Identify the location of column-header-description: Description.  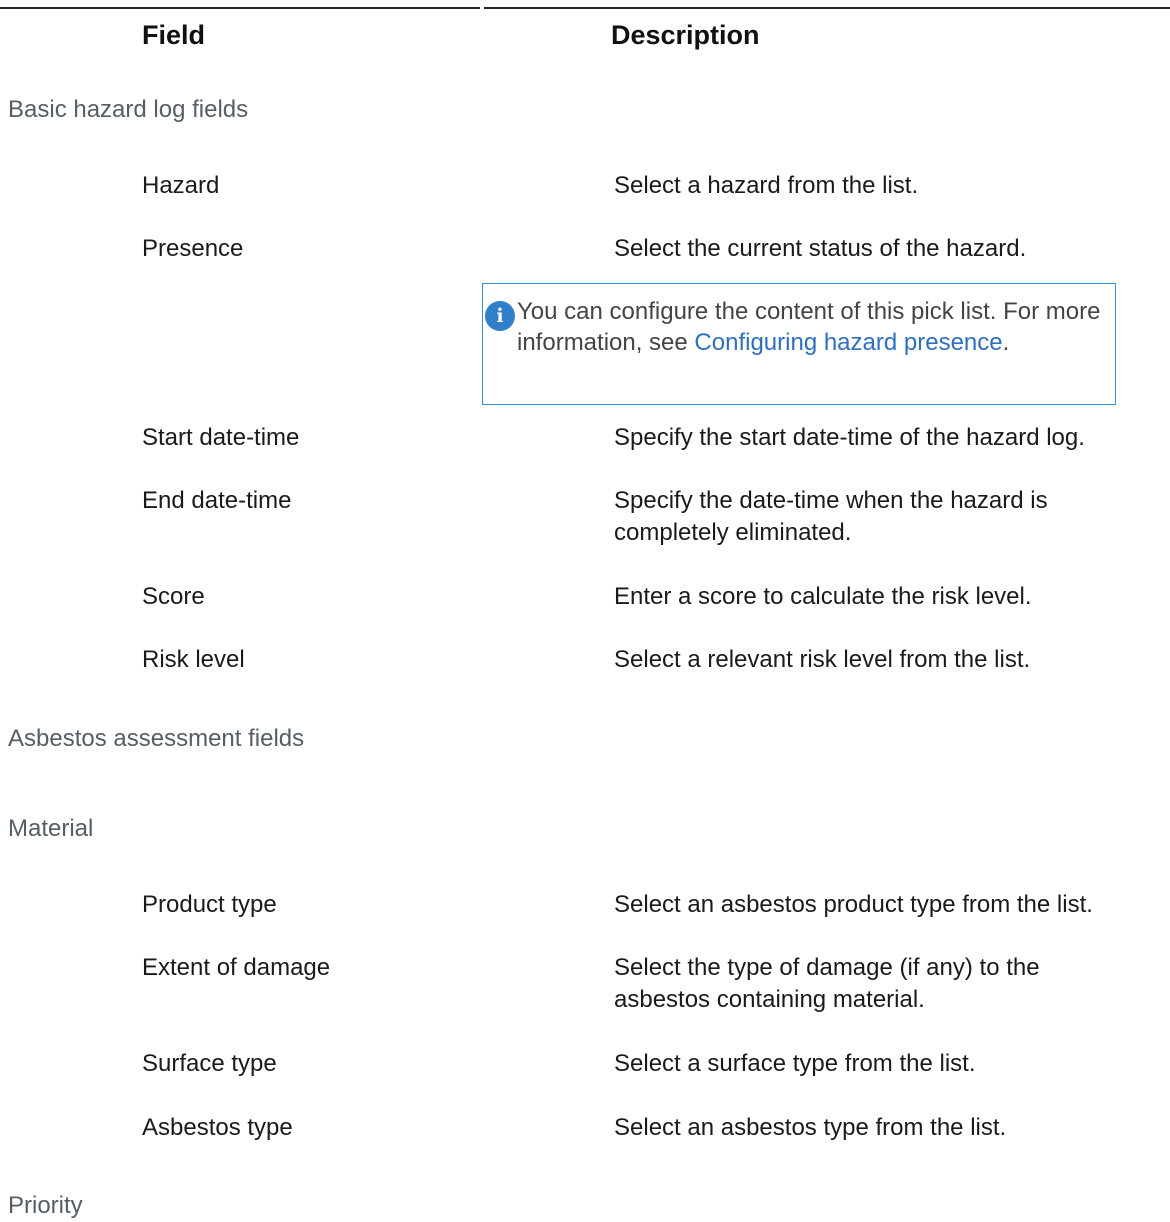
(685, 35).